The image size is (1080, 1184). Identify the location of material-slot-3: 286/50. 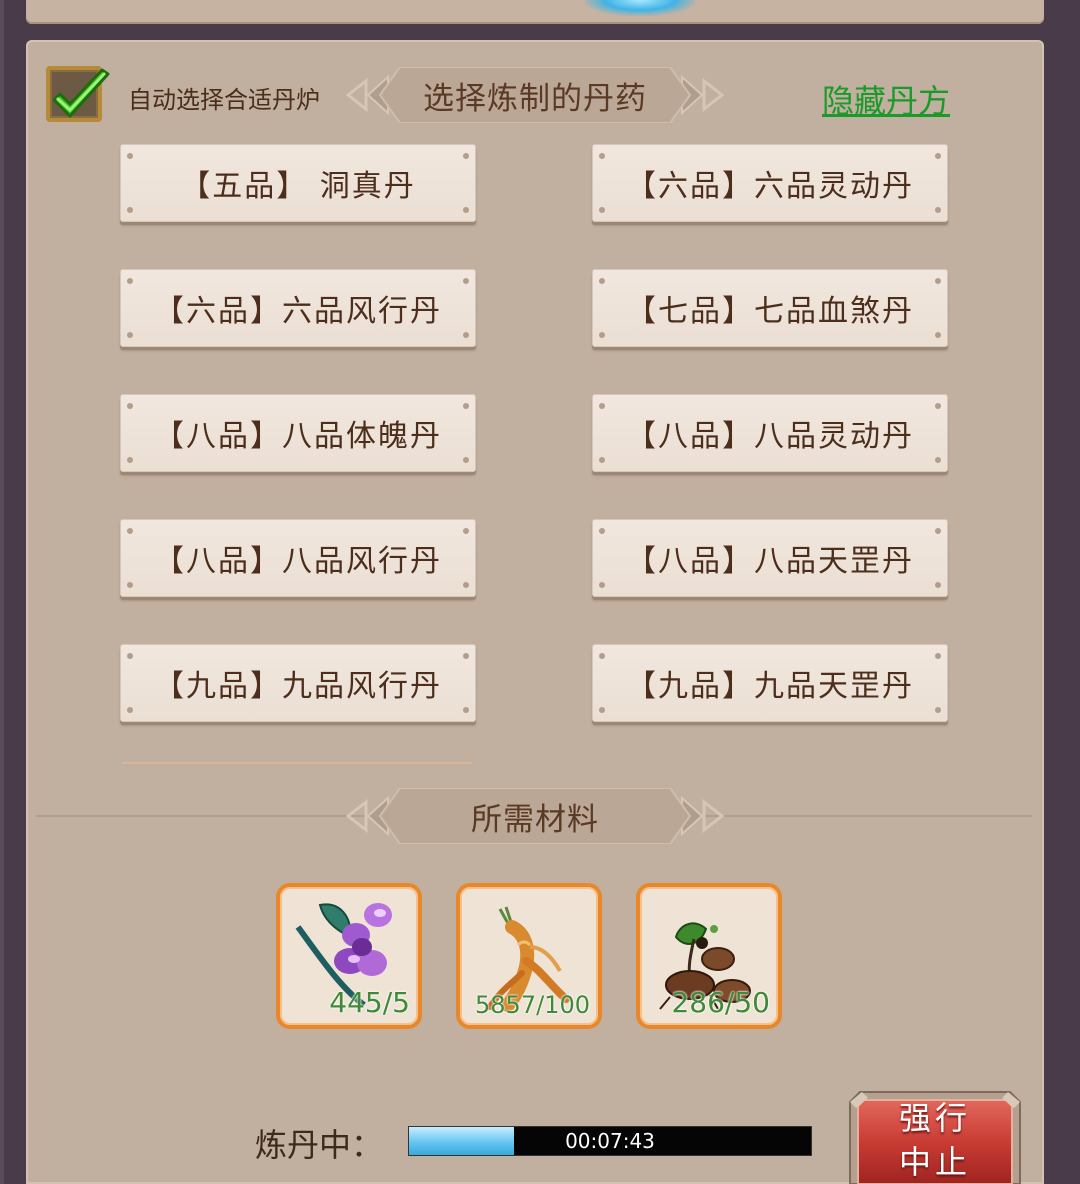
(709, 956).